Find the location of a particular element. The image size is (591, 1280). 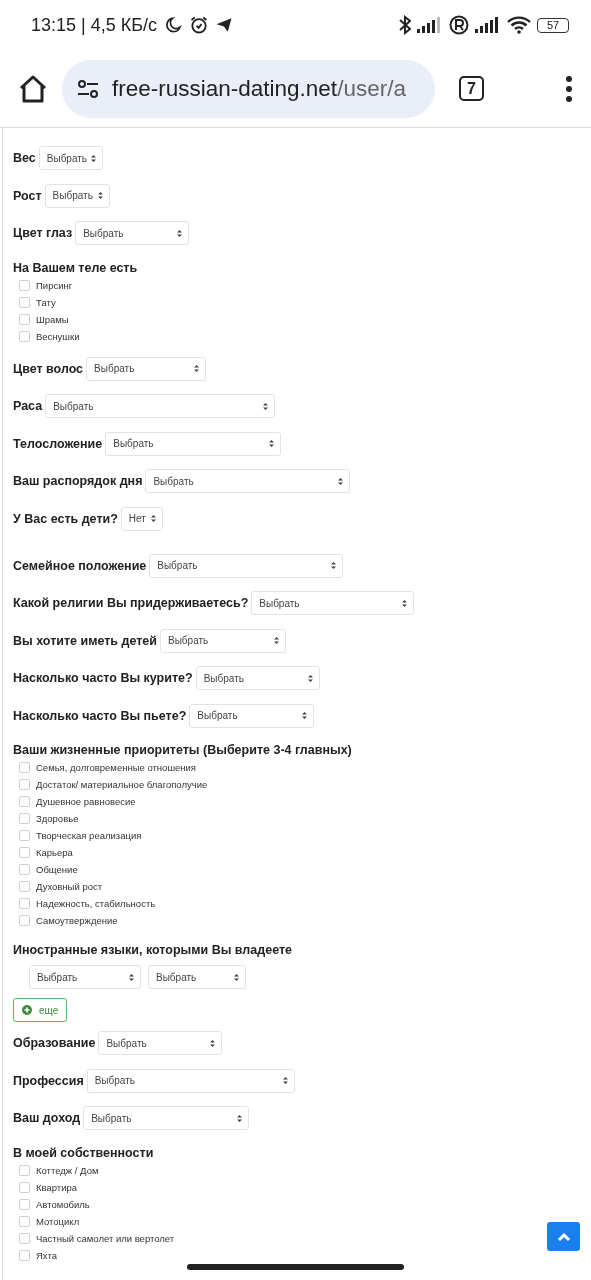

checkbox-label: Достаток/ материальное благополучие is located at coordinates (122, 784).